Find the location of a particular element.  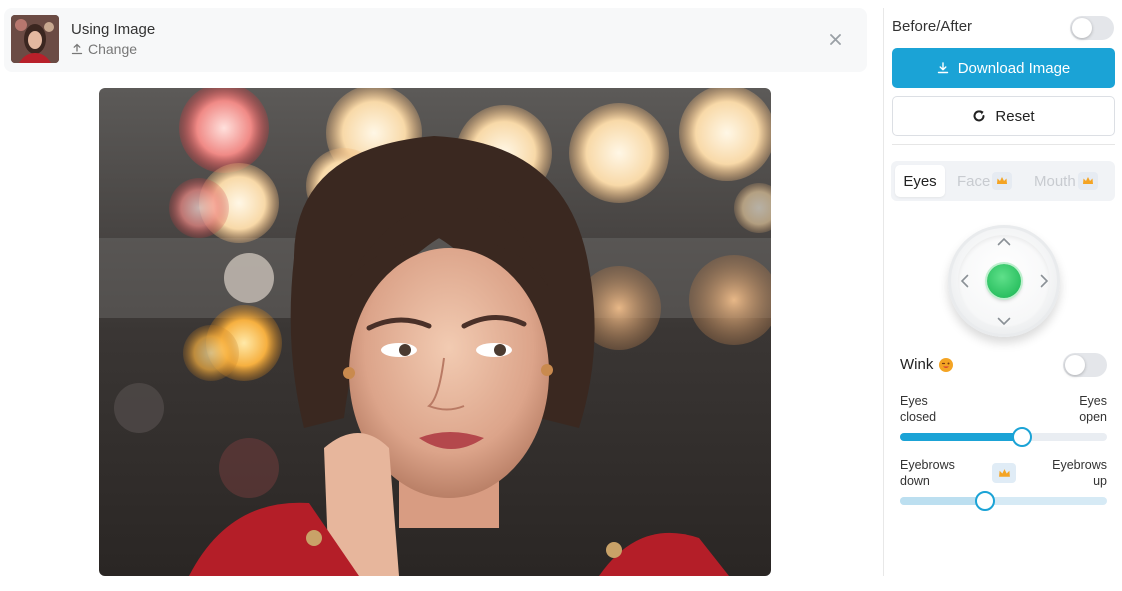

download-image-button: Download Image is located at coordinates (1003, 68).